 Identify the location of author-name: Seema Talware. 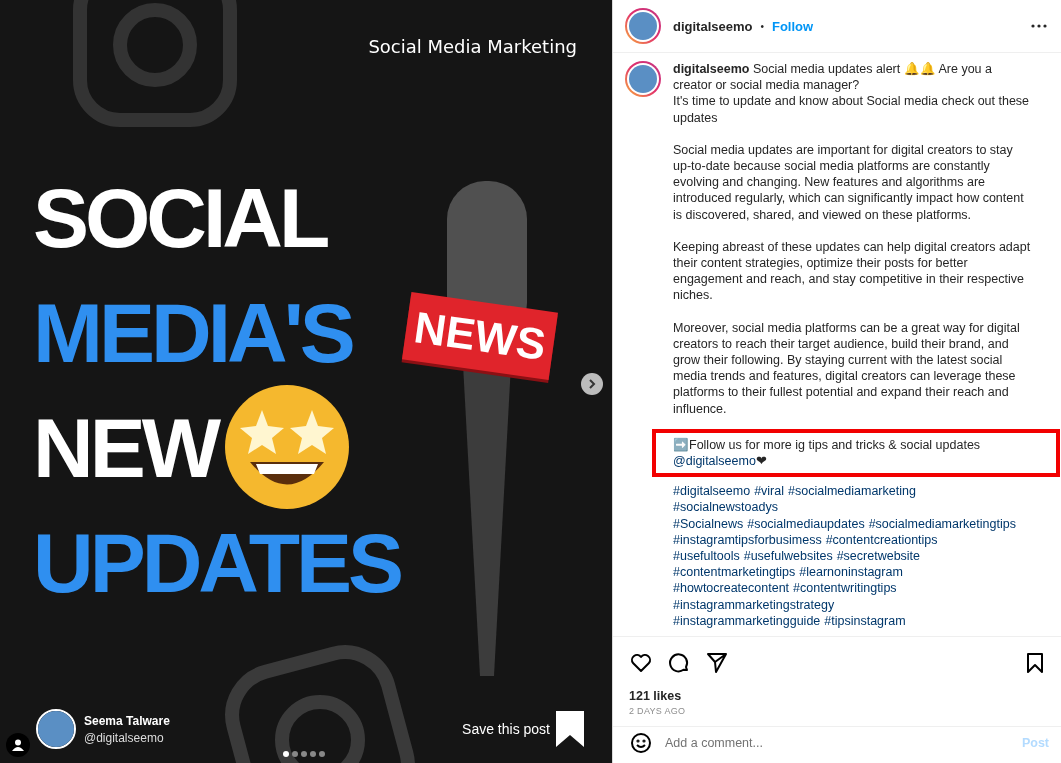
(127, 720).